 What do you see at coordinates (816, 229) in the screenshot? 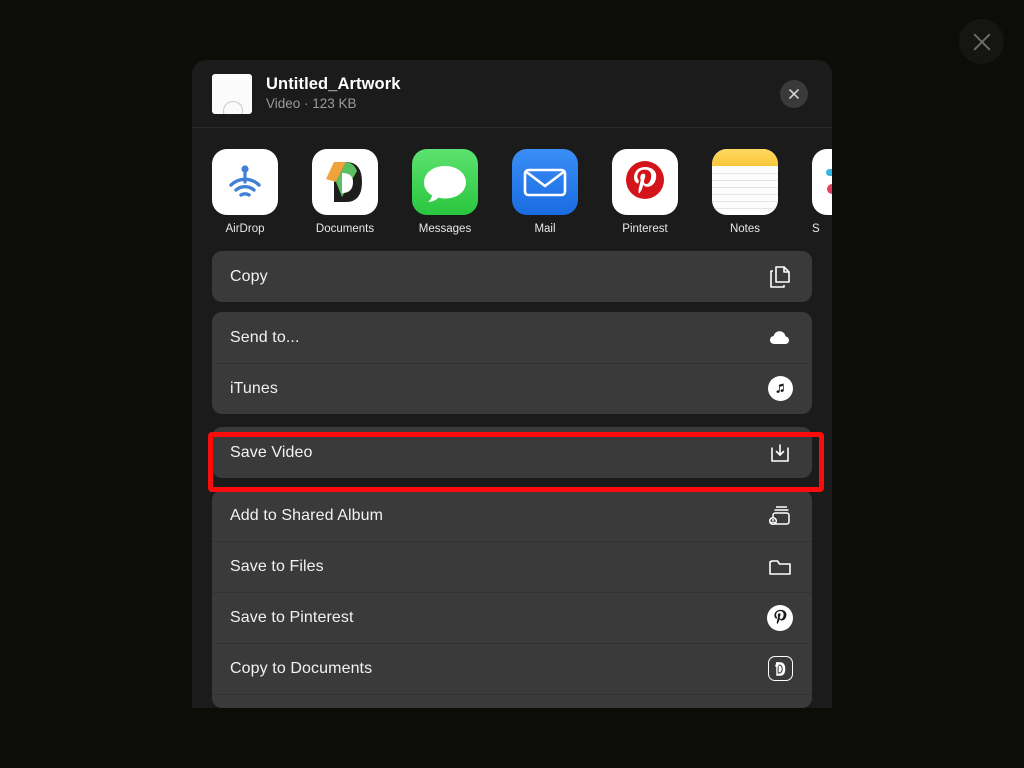
I see `app-label: S` at bounding box center [816, 229].